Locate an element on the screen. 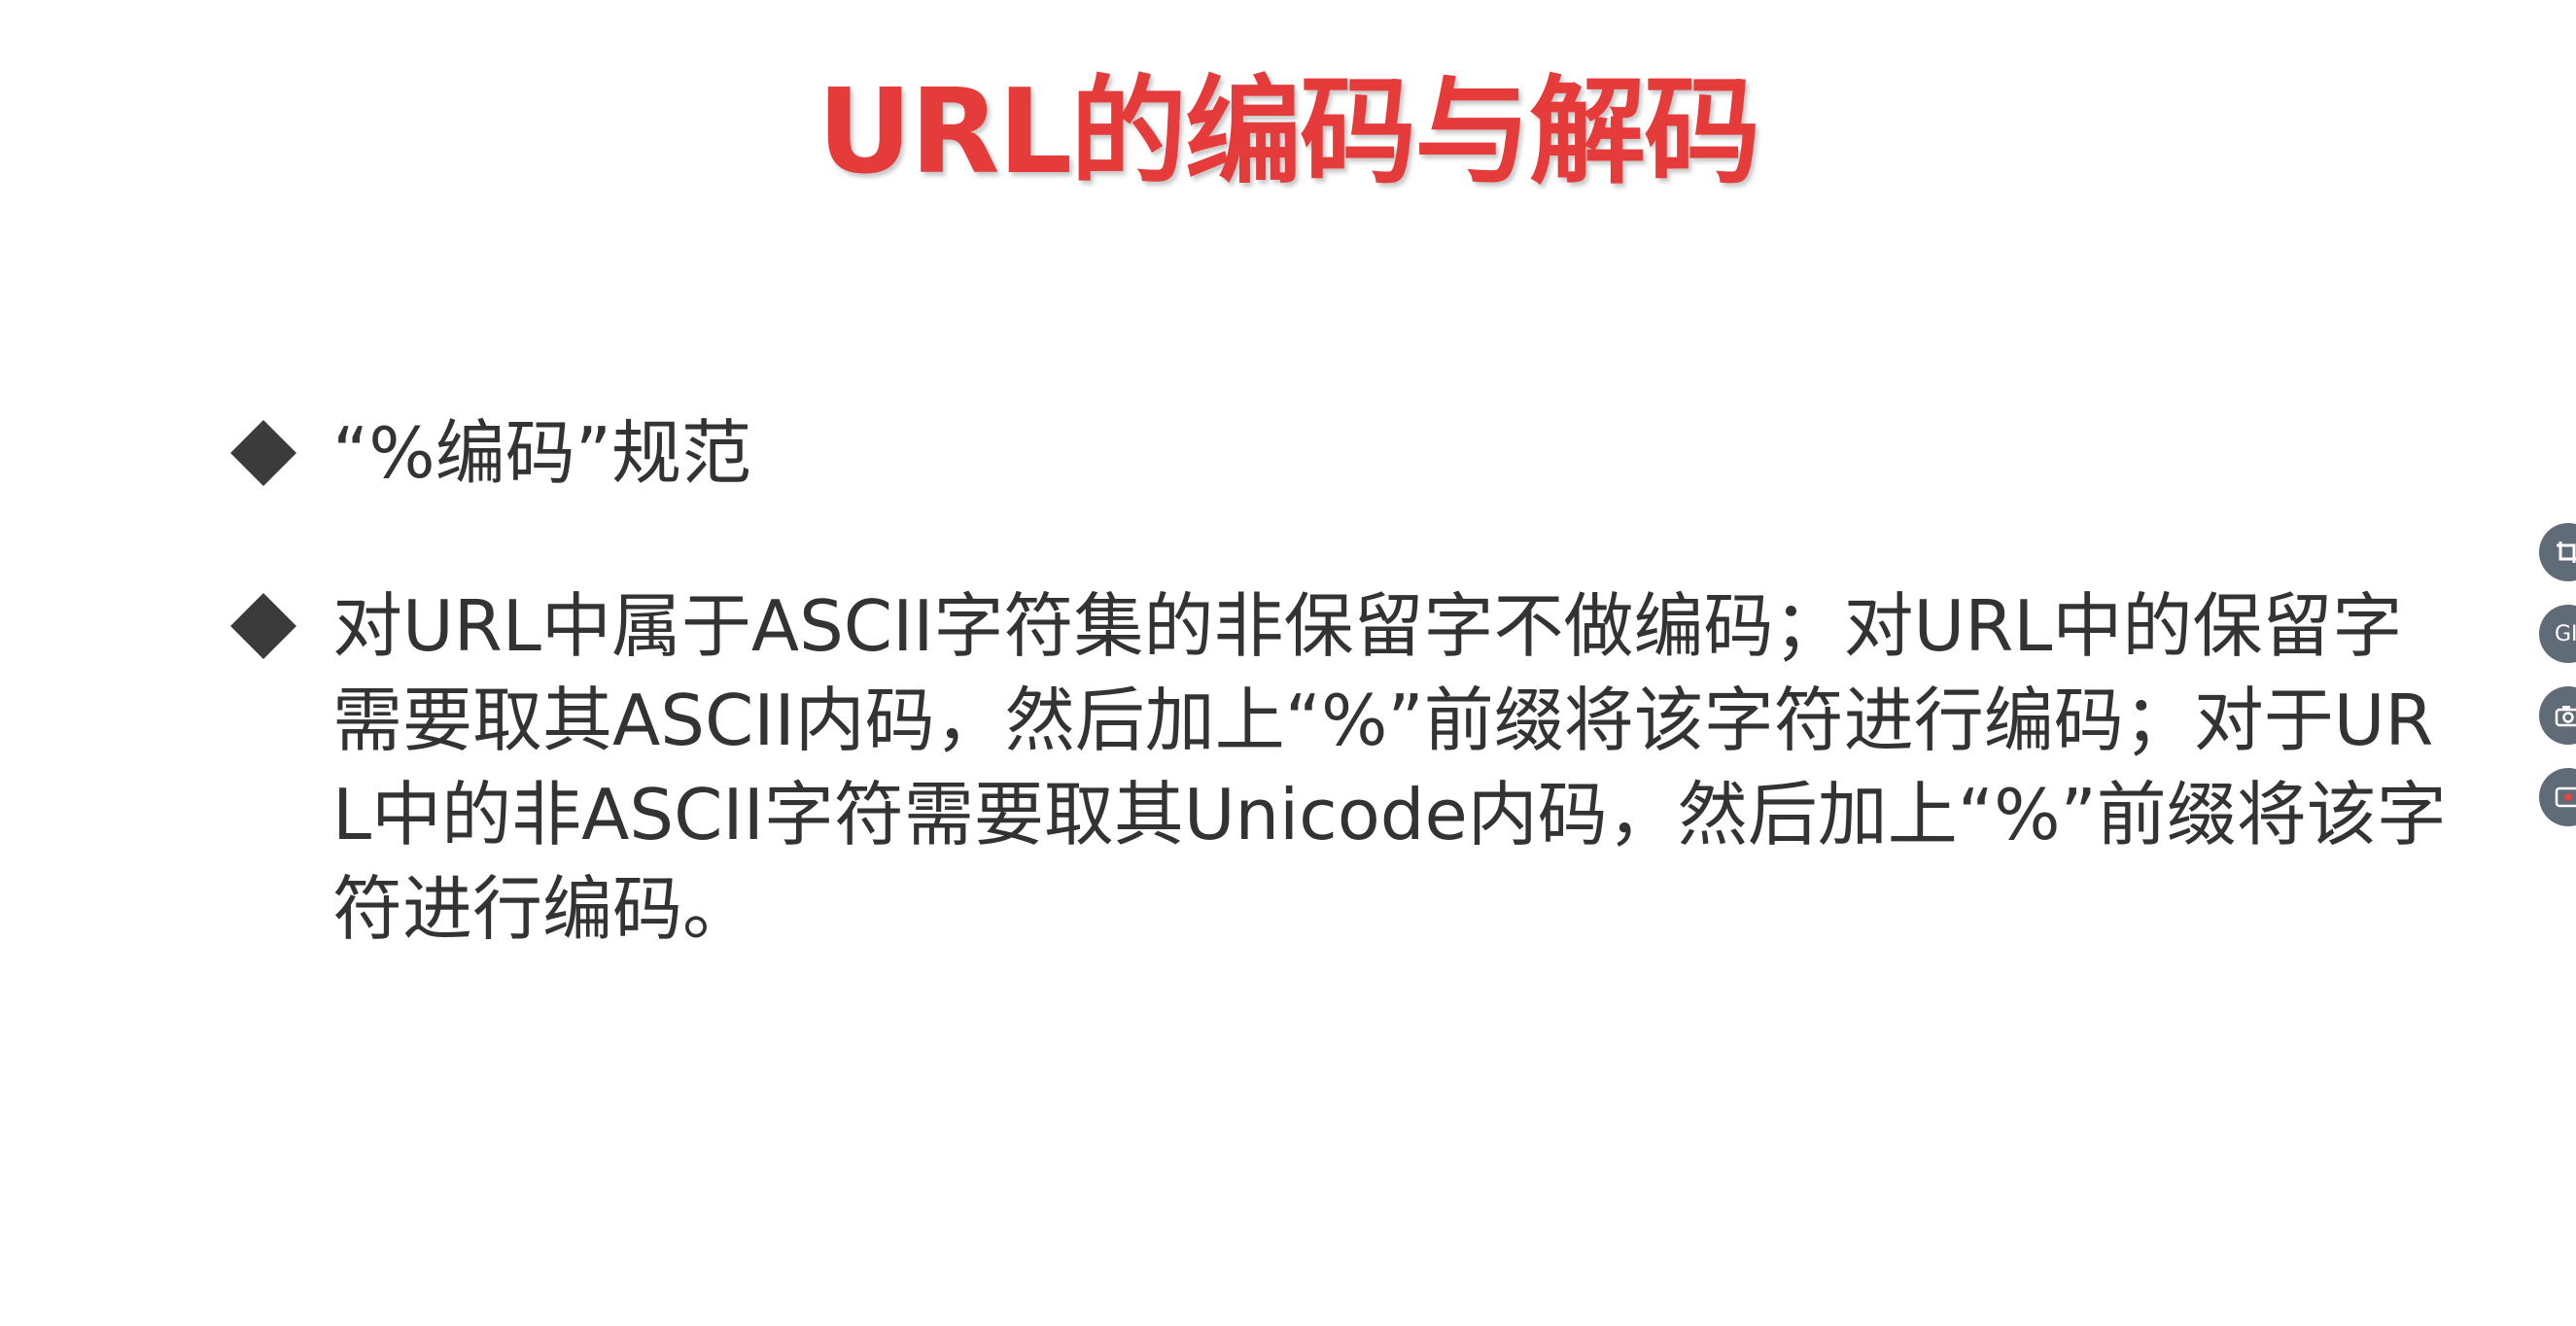  camera-button is located at coordinates (2557, 715).